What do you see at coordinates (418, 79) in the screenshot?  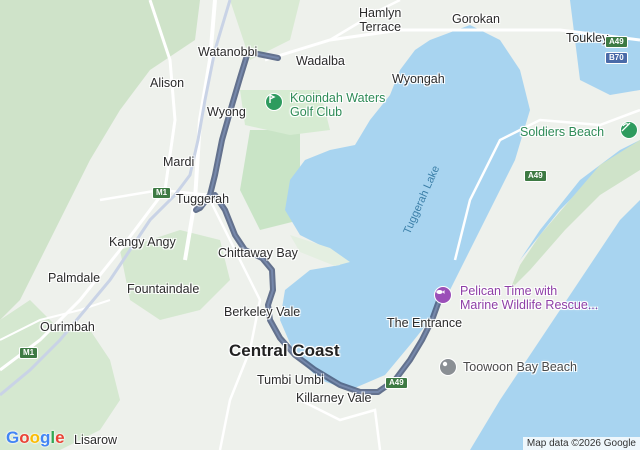 I see `place-label-wyongah: Wyongah` at bounding box center [418, 79].